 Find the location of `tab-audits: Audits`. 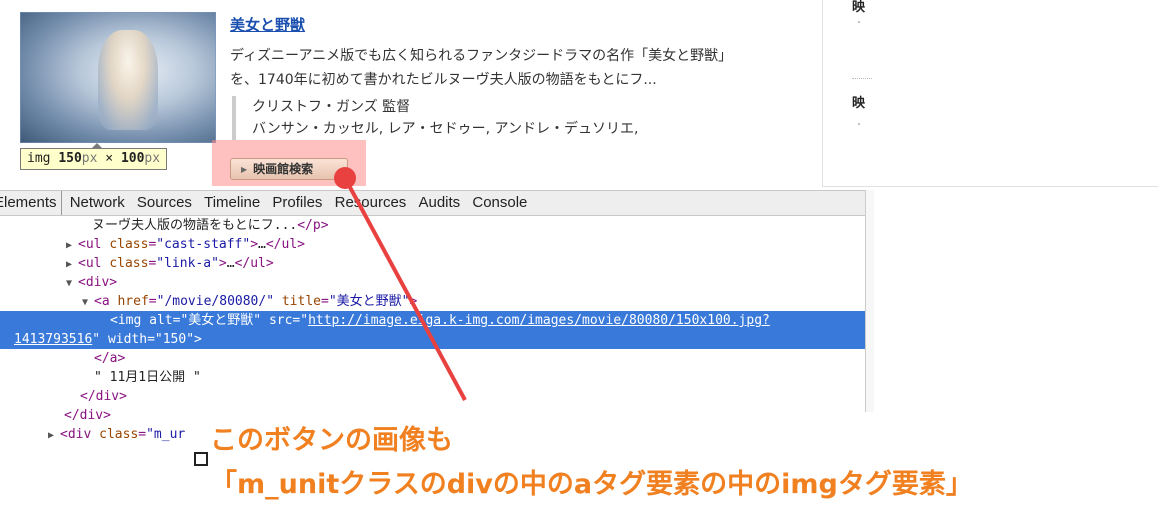

tab-audits: Audits is located at coordinates (439, 203).